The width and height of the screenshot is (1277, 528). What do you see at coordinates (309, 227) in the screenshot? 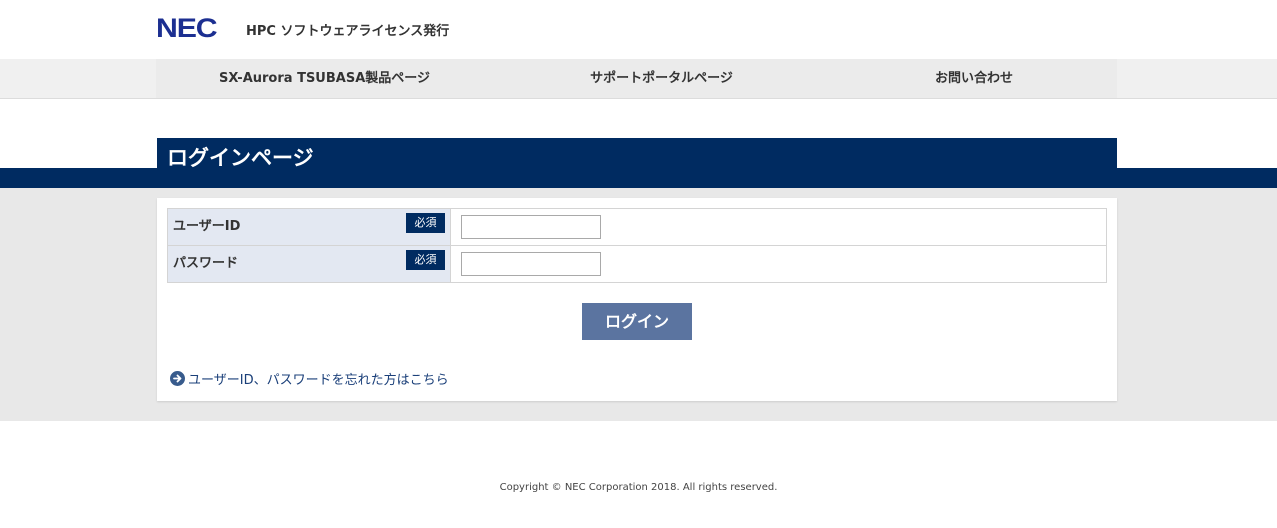
I see `user-id-label-cell: ユーザーID 必須` at bounding box center [309, 227].